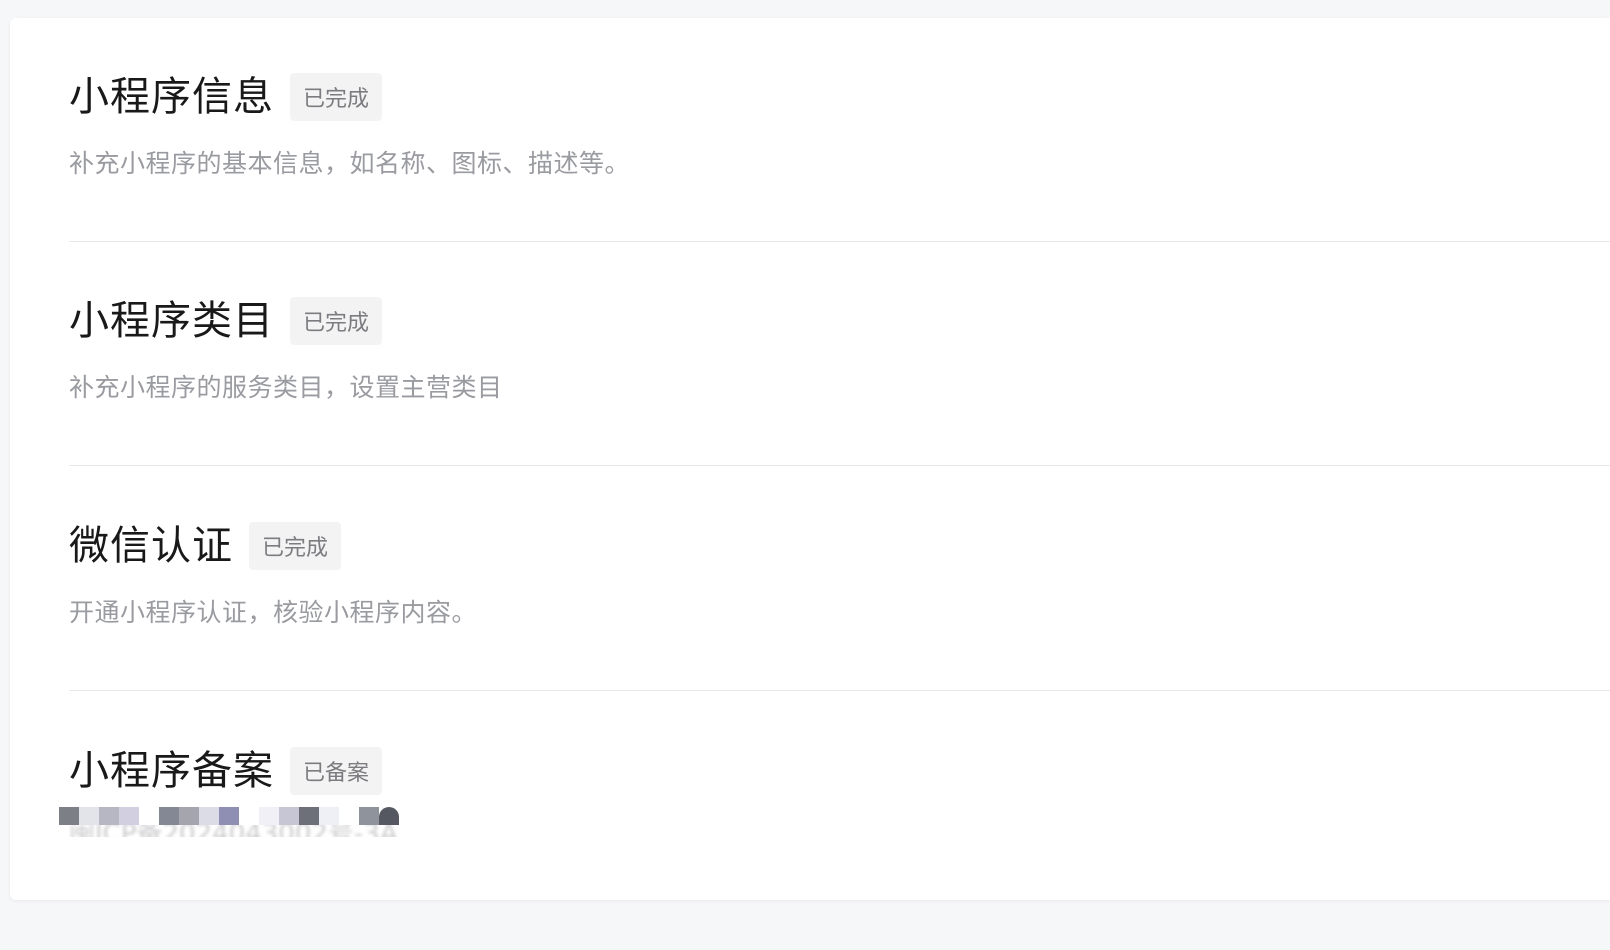 The height and width of the screenshot is (950, 1610). Describe the element at coordinates (171, 321) in the screenshot. I see `section-title: 小程序类目` at that location.